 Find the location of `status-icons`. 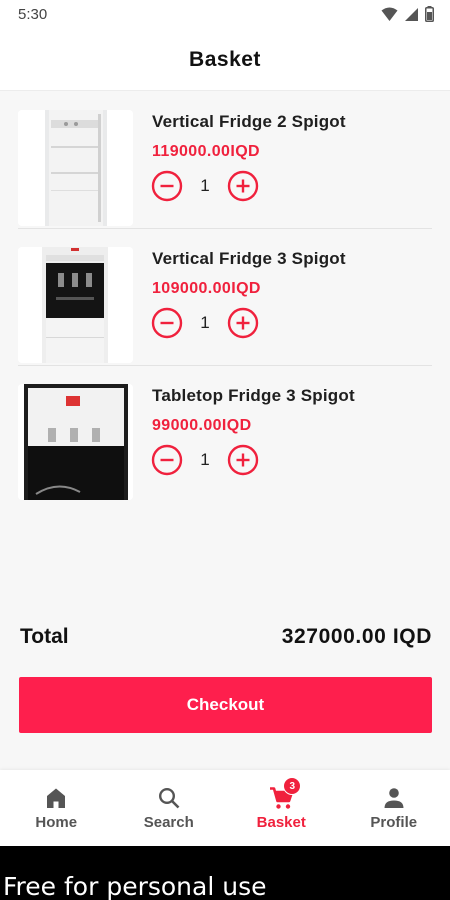

status-icons is located at coordinates (407, 14).